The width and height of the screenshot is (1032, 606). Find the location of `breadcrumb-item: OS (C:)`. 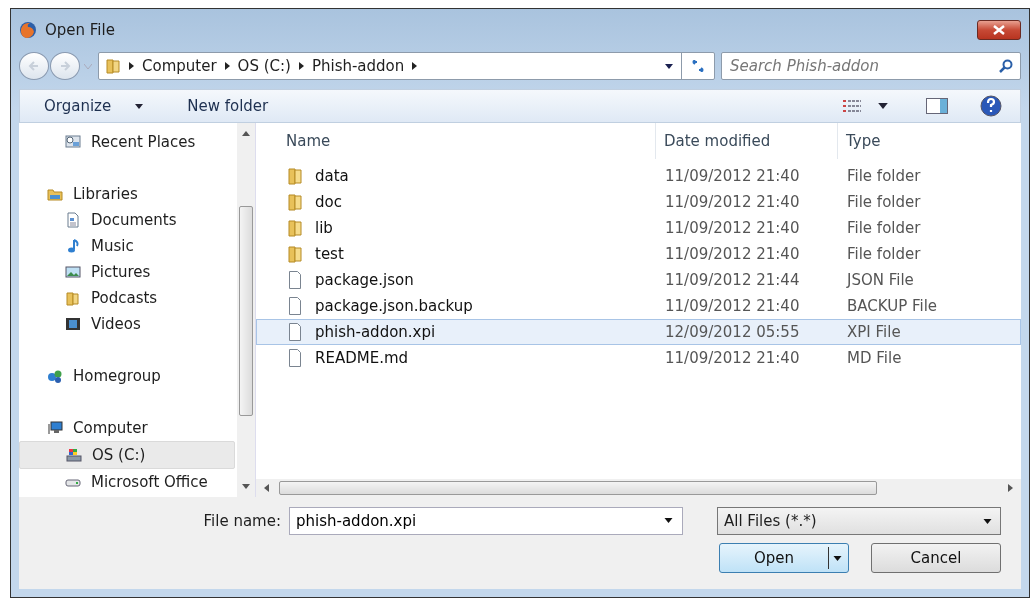

breadcrumb-item: OS (C:) is located at coordinates (264, 66).